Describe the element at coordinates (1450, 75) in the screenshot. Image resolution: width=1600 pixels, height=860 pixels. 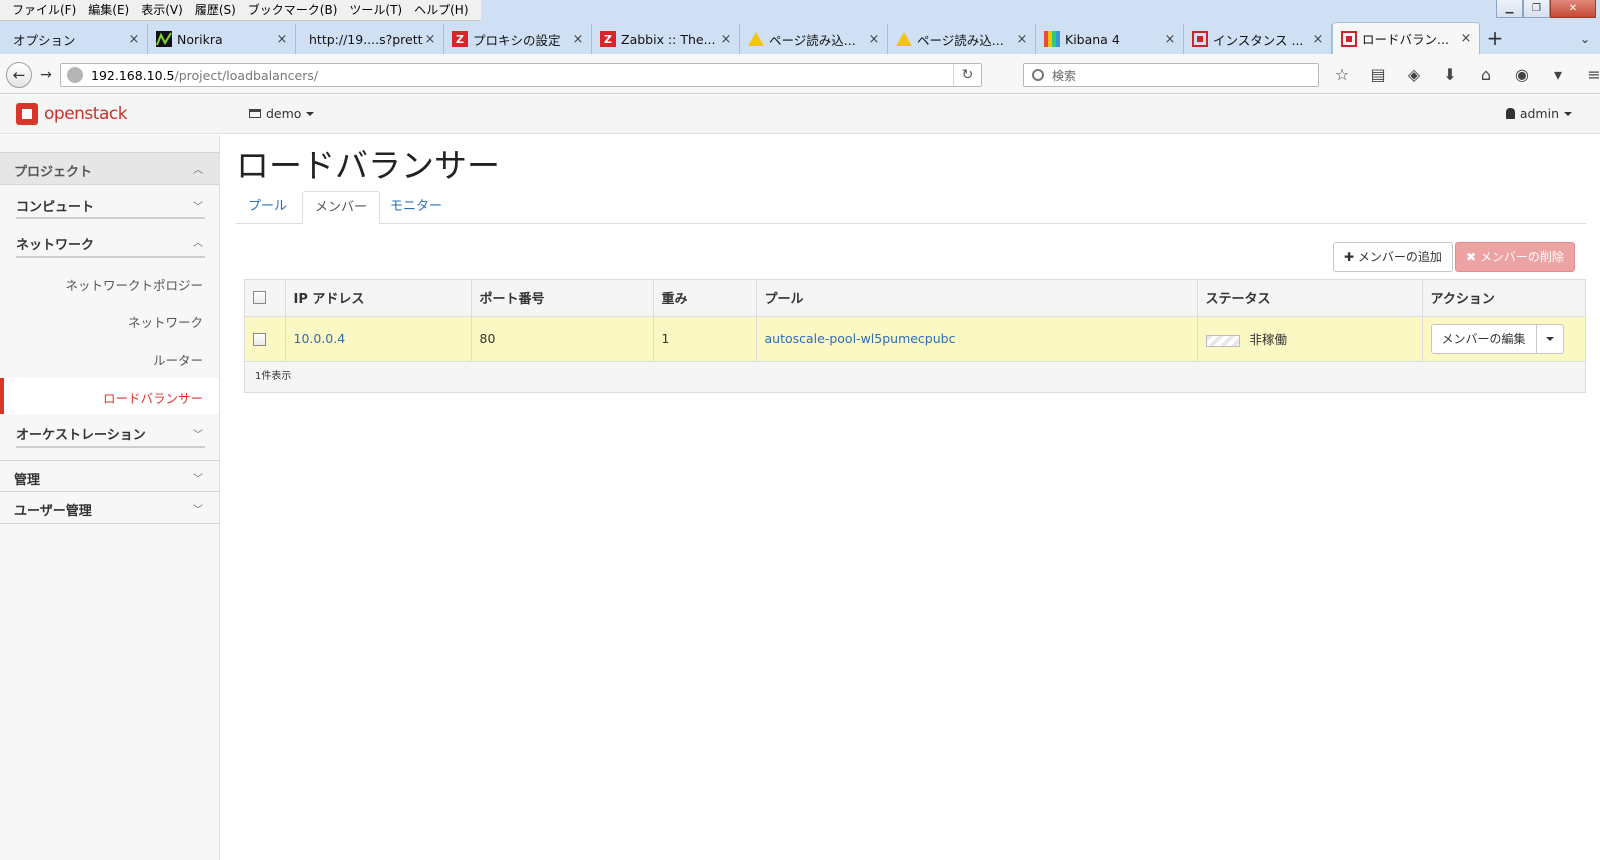
I see `download-icon: ⬇` at that location.